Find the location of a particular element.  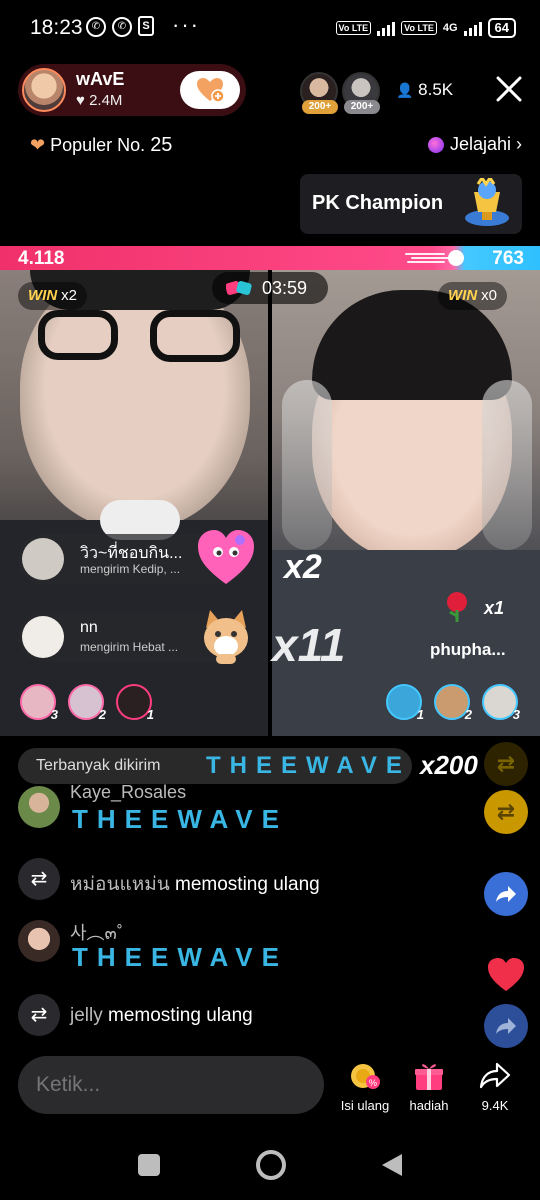

multiplier-x2: x2 is located at coordinates (303, 567).